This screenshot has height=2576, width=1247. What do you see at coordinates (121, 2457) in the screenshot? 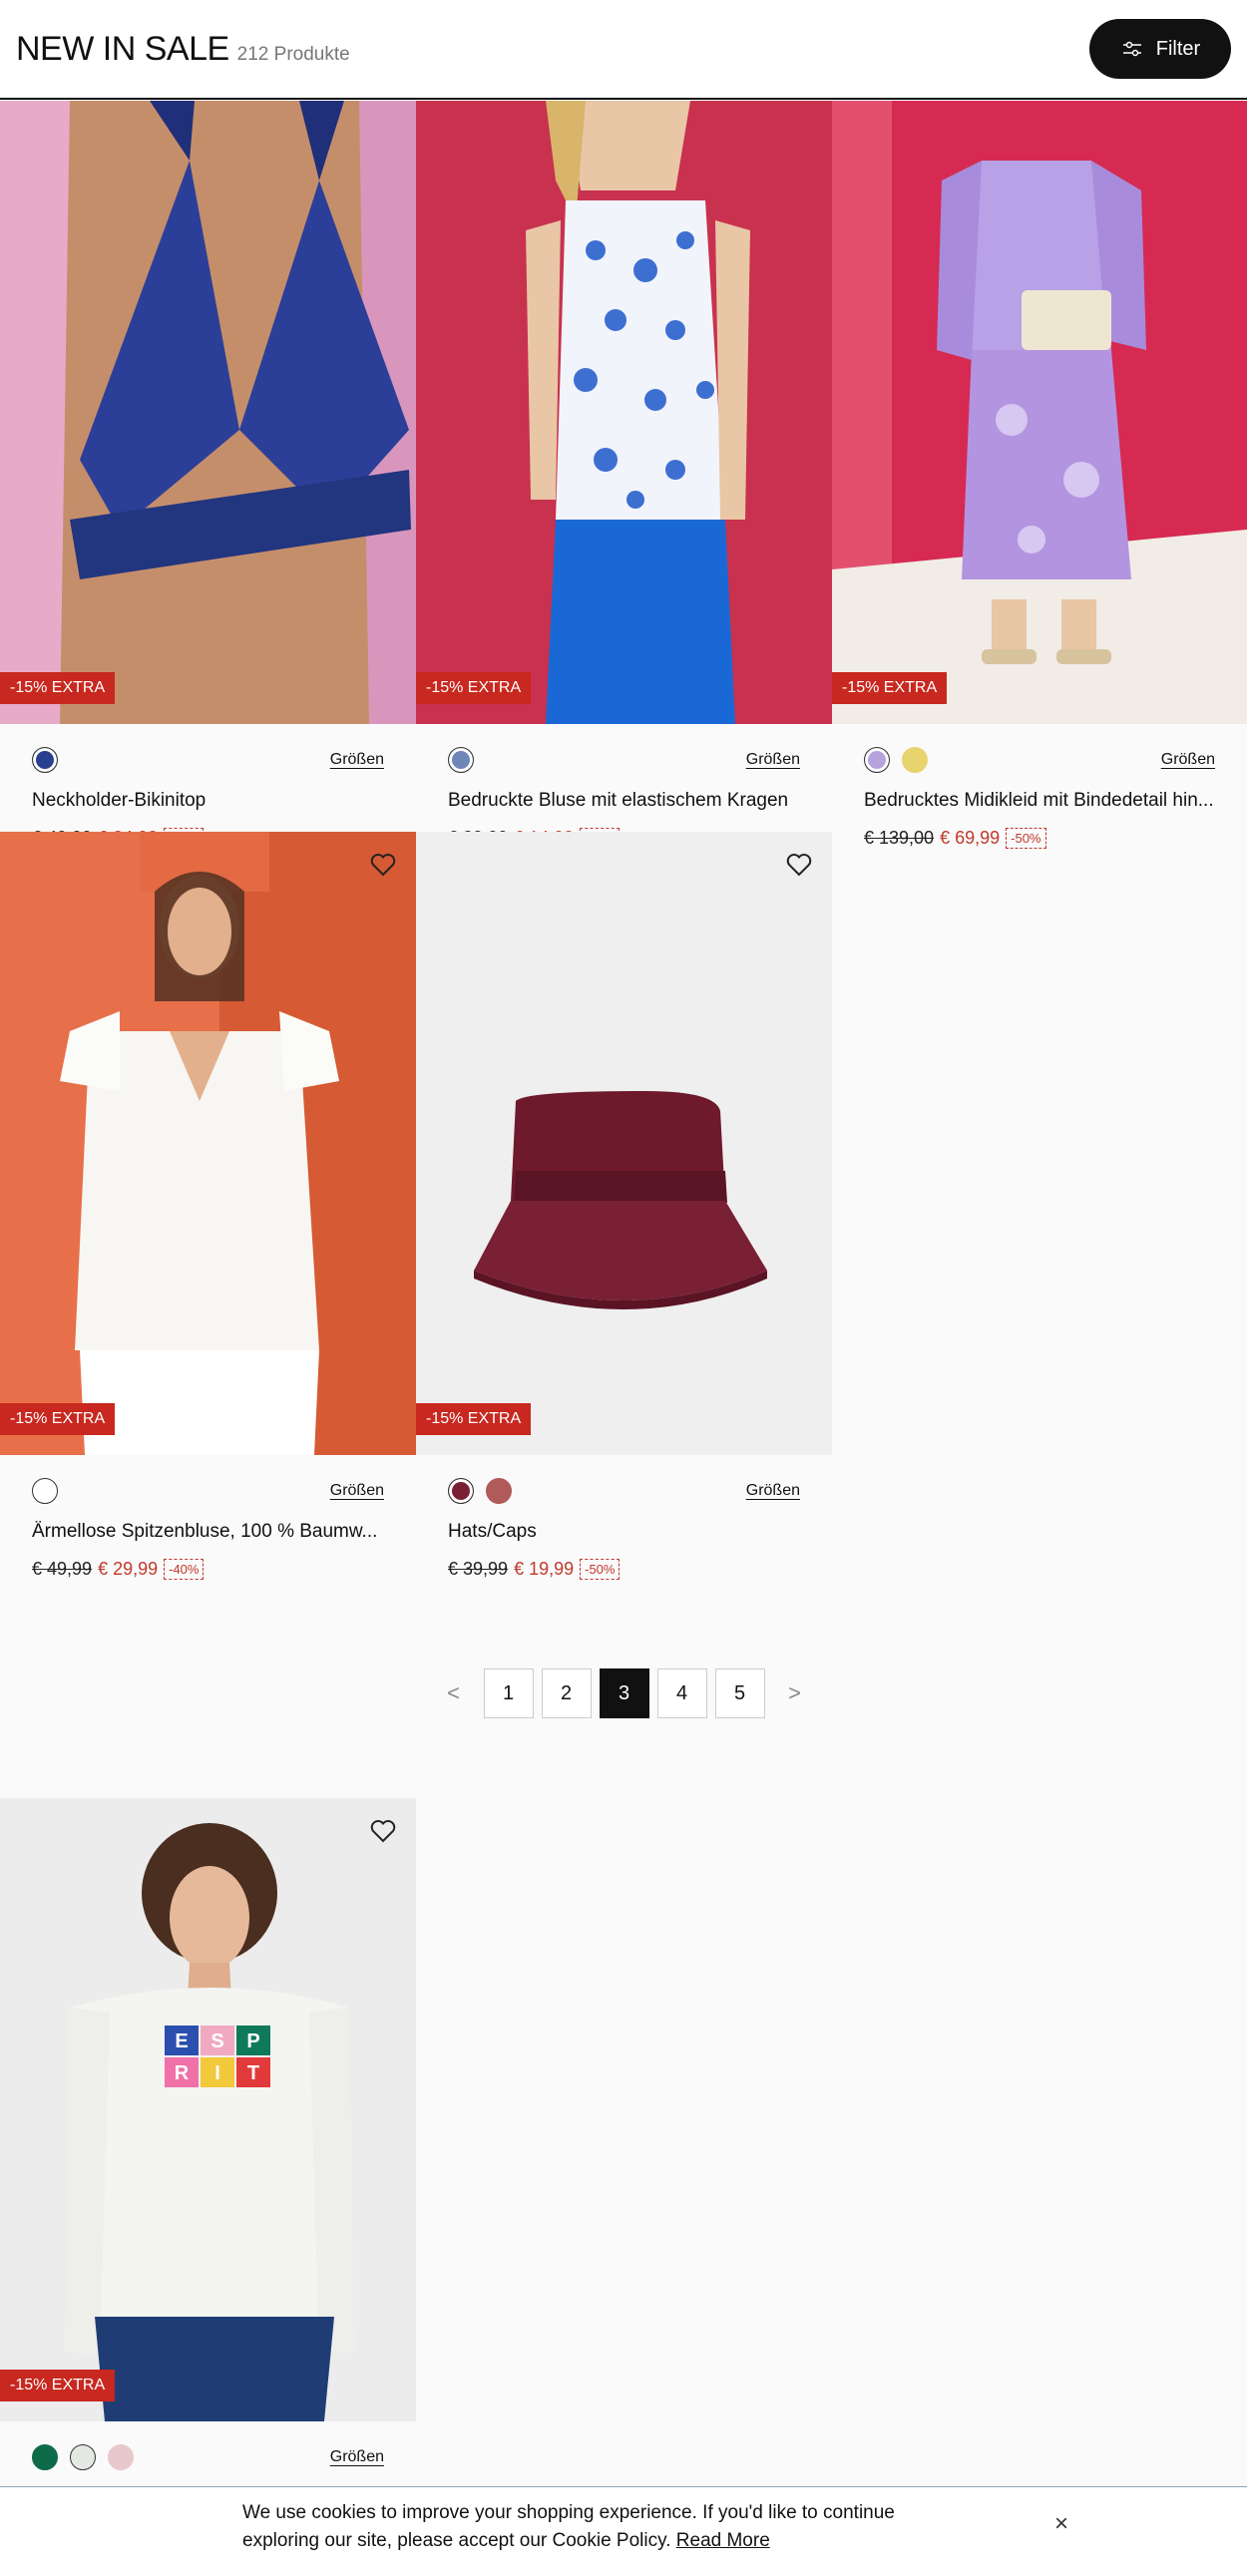
I see `color-swatch-pink` at bounding box center [121, 2457].